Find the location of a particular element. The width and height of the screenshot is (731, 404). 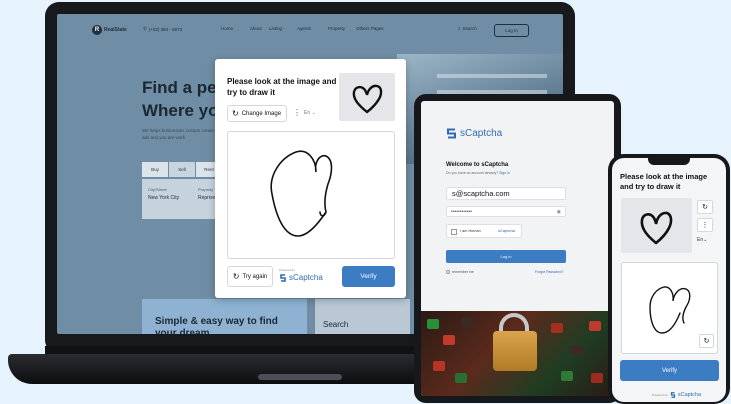

site-login-button: Log In is located at coordinates (511, 30).